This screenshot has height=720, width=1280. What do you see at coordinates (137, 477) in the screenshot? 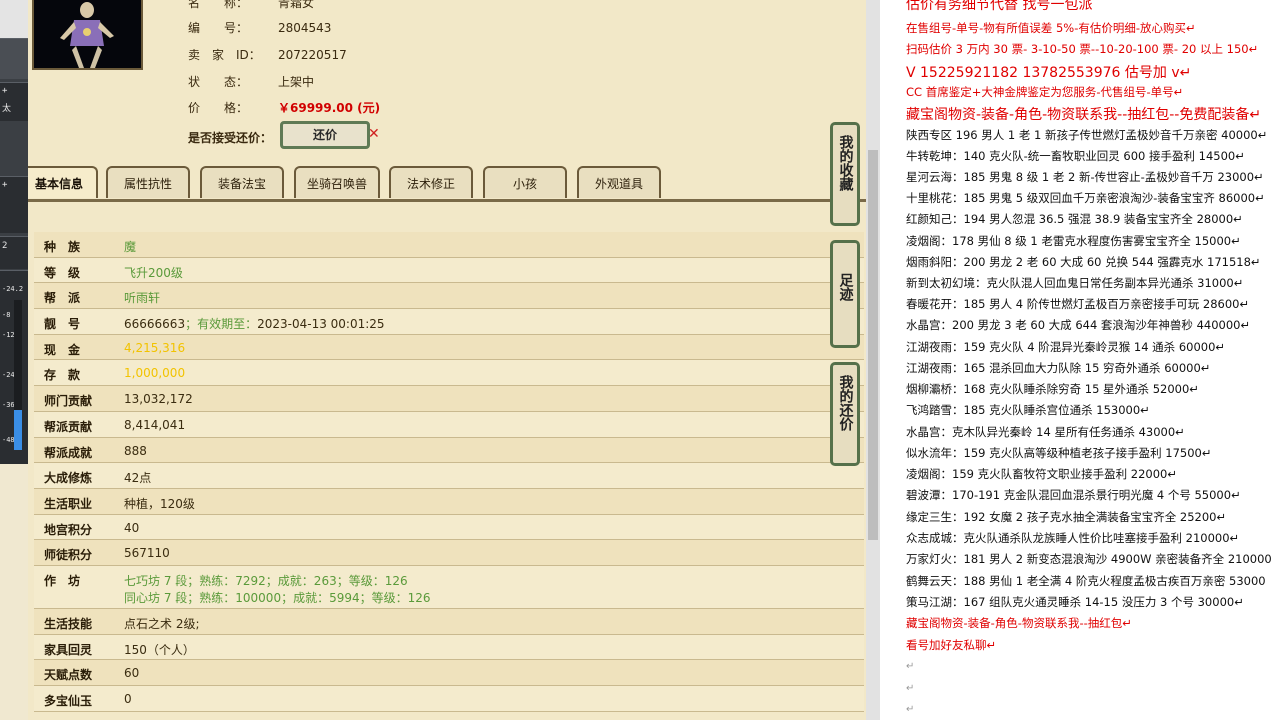
I see `field-value: 42点` at bounding box center [137, 477].